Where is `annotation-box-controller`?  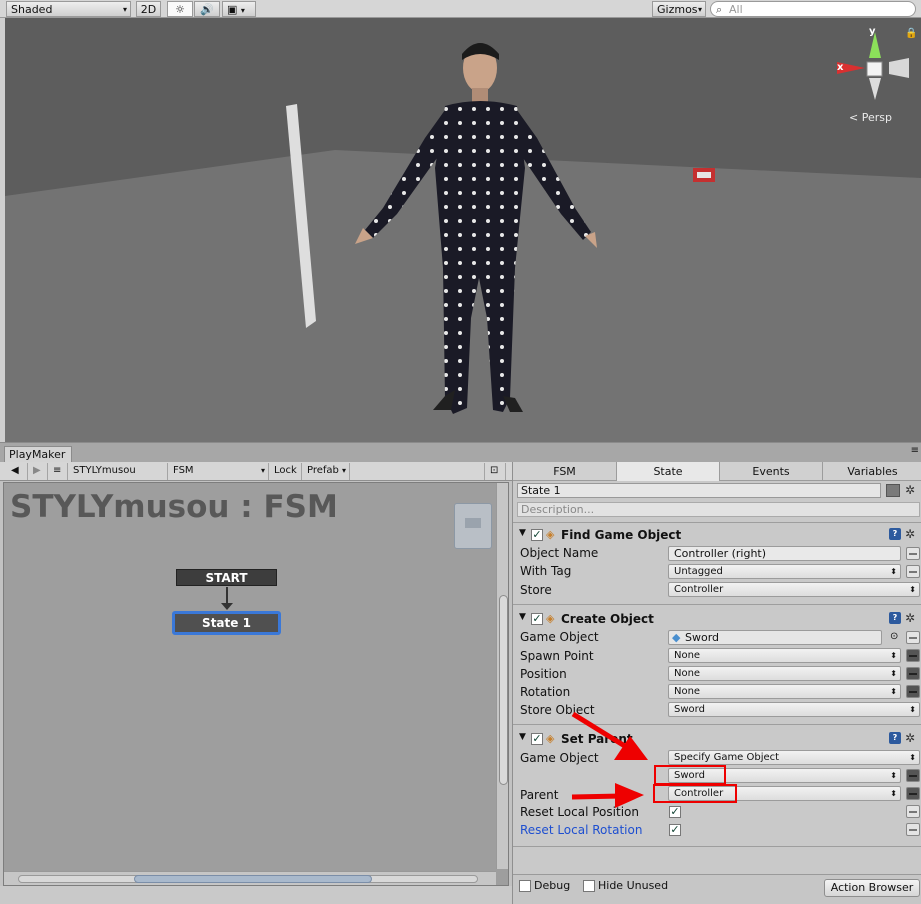 annotation-box-controller is located at coordinates (695, 793).